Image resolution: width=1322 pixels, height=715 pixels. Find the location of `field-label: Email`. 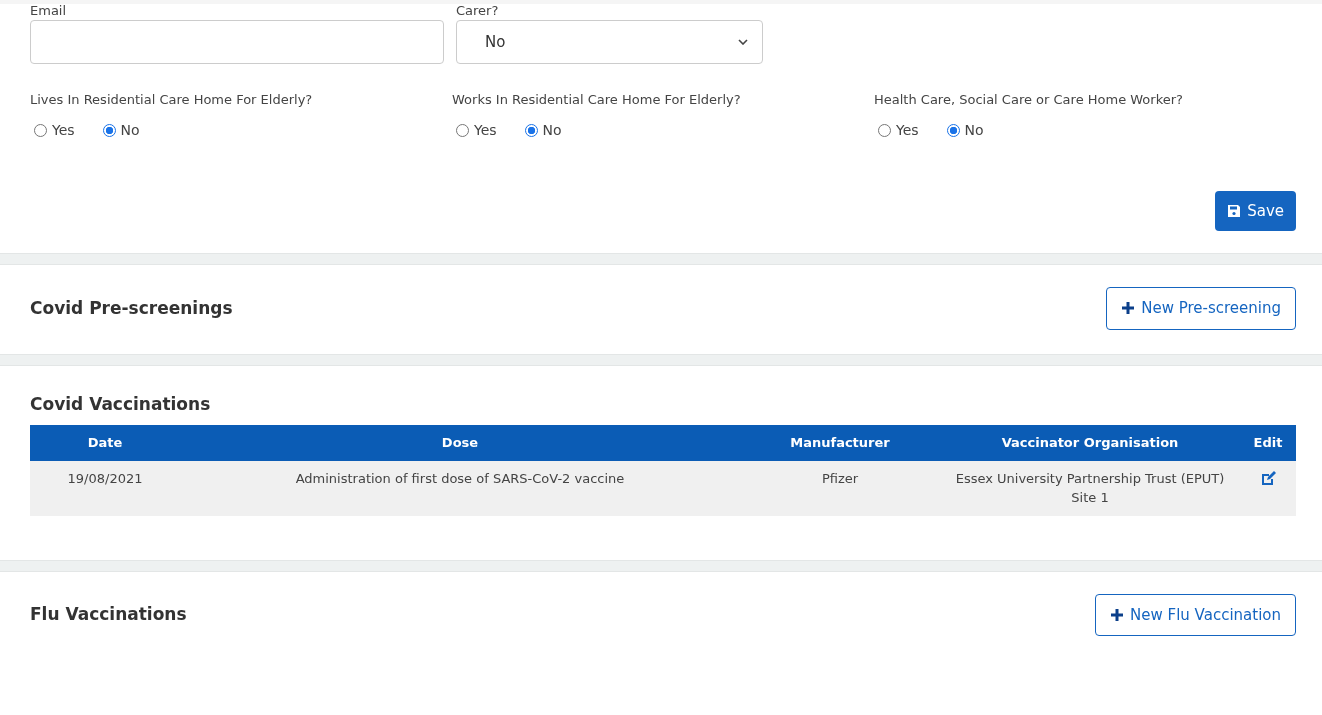

field-label: Email is located at coordinates (49, 9).